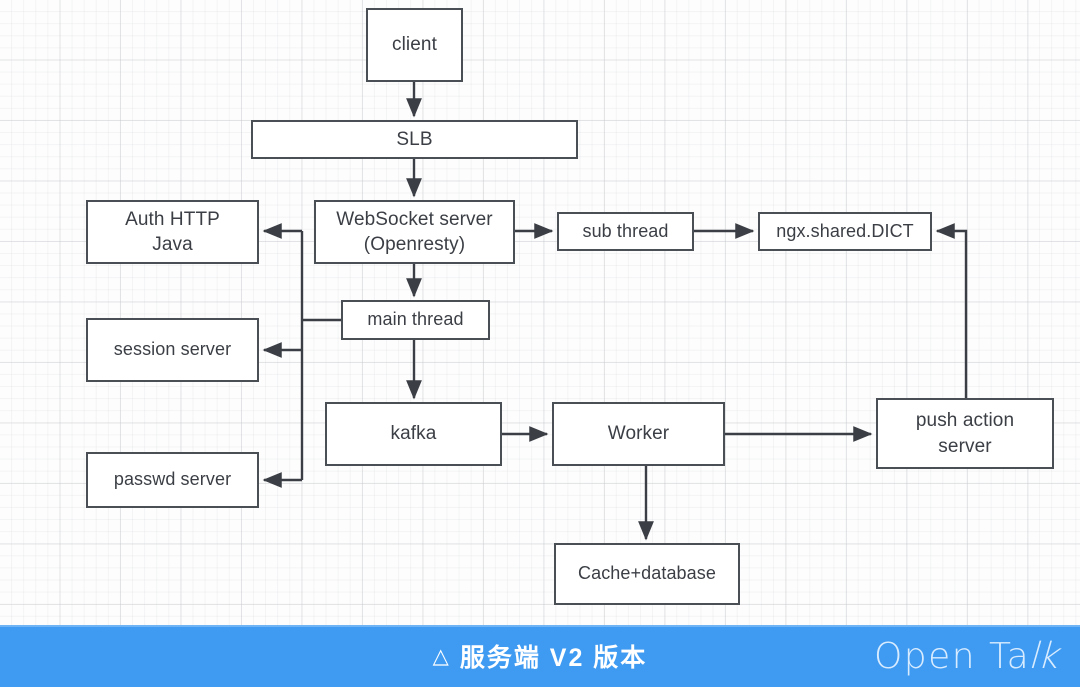 This screenshot has height=687, width=1080. What do you see at coordinates (172, 350) in the screenshot?
I see `node-session-server: session server` at bounding box center [172, 350].